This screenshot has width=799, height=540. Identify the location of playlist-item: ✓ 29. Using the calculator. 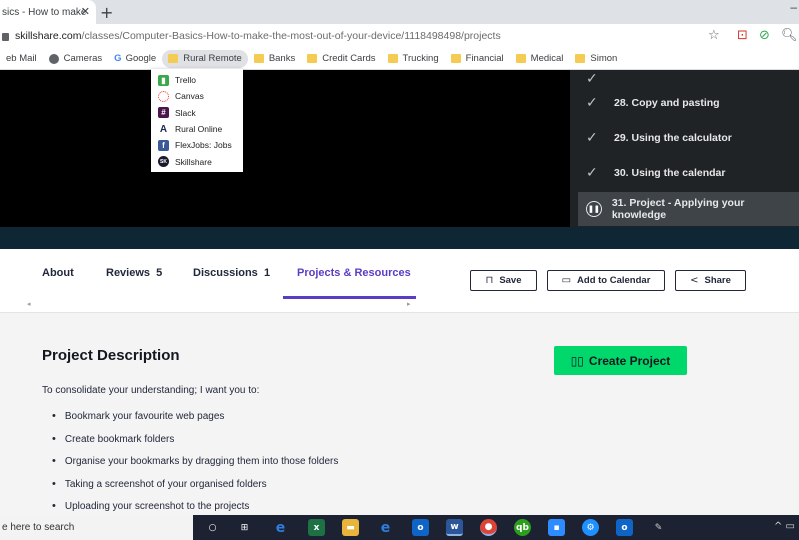
(688, 138).